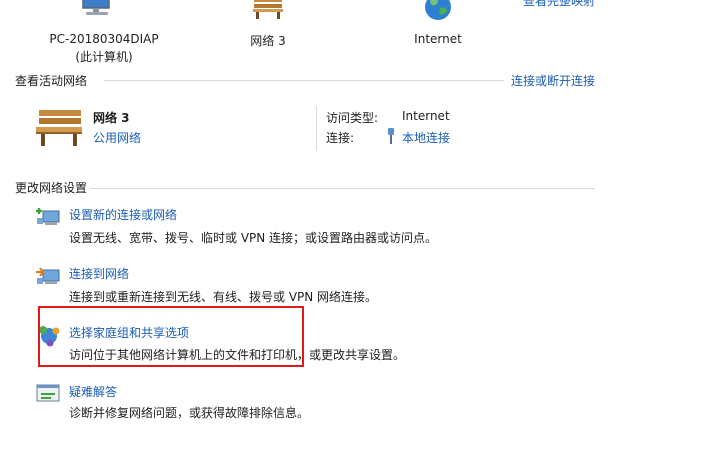 This screenshot has width=727, height=450. What do you see at coordinates (48, 276) in the screenshot?
I see `connect-network-icon` at bounding box center [48, 276].